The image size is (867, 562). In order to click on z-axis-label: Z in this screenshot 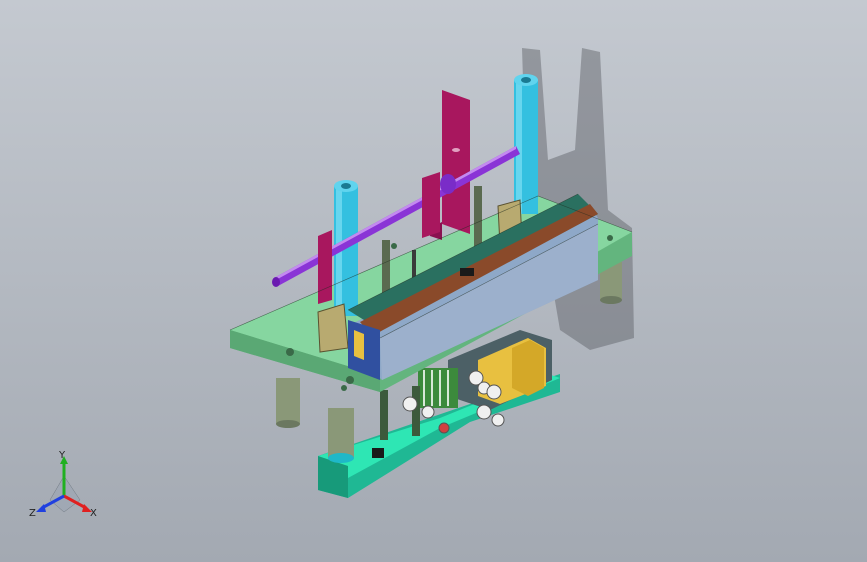, I will do `click(32, 513)`.